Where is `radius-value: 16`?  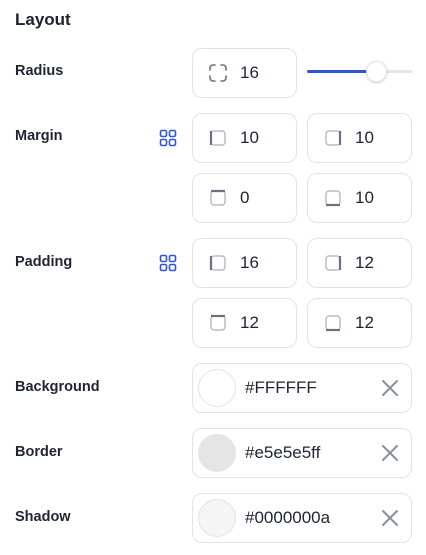 radius-value: 16 is located at coordinates (249, 72).